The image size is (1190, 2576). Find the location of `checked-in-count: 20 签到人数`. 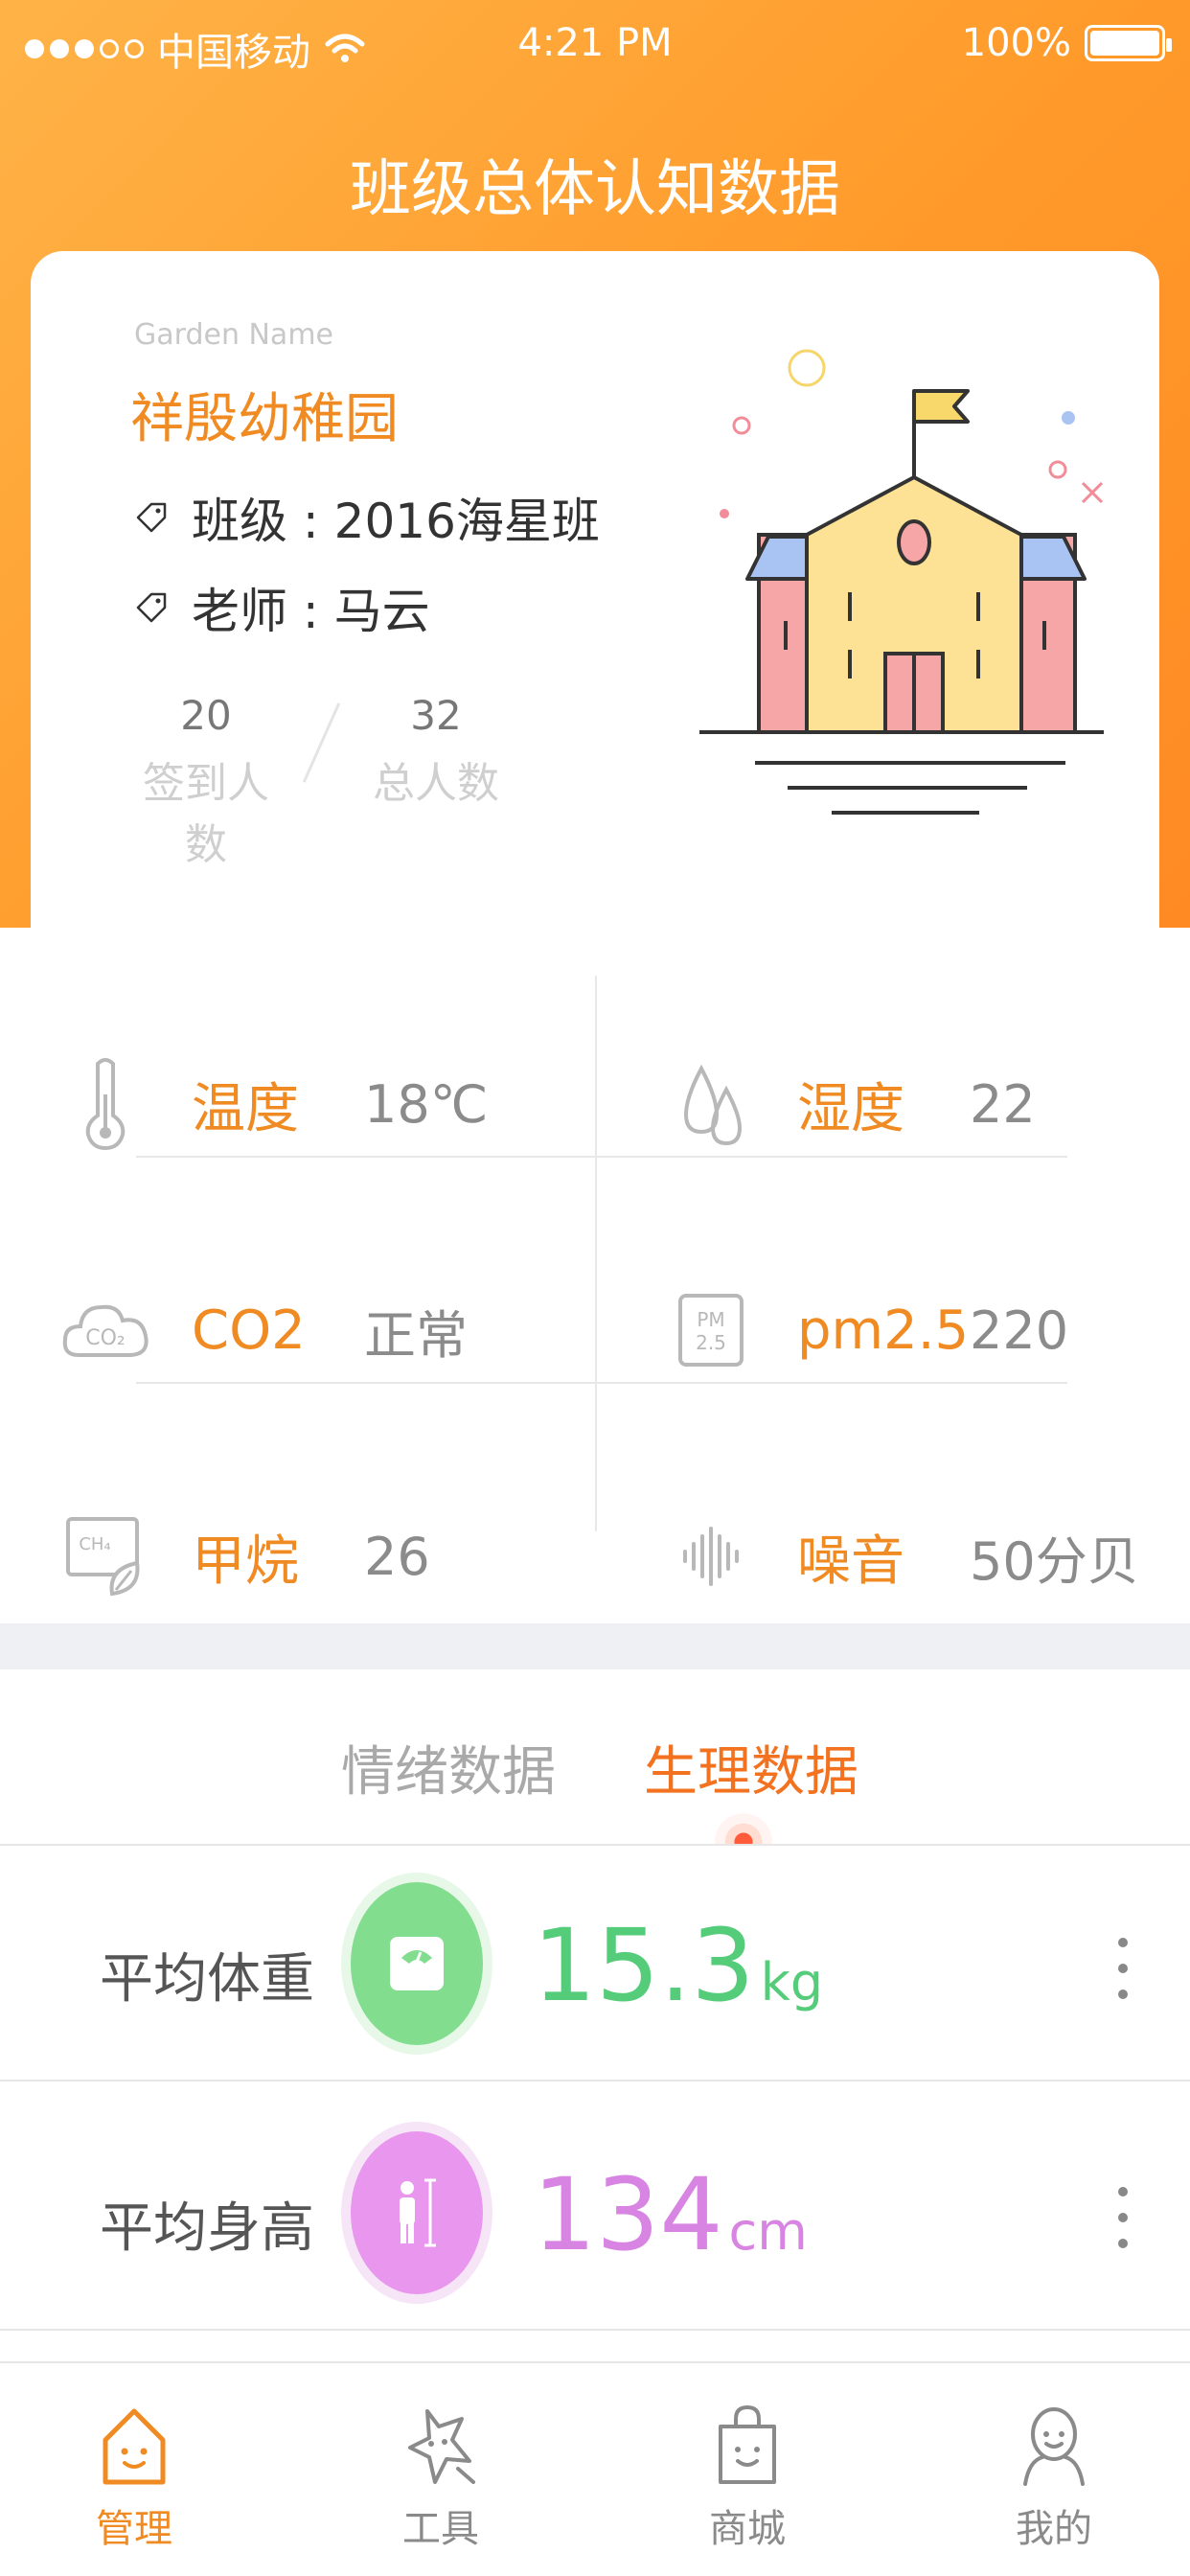

checked-in-count: 20 签到人数 is located at coordinates (206, 782).